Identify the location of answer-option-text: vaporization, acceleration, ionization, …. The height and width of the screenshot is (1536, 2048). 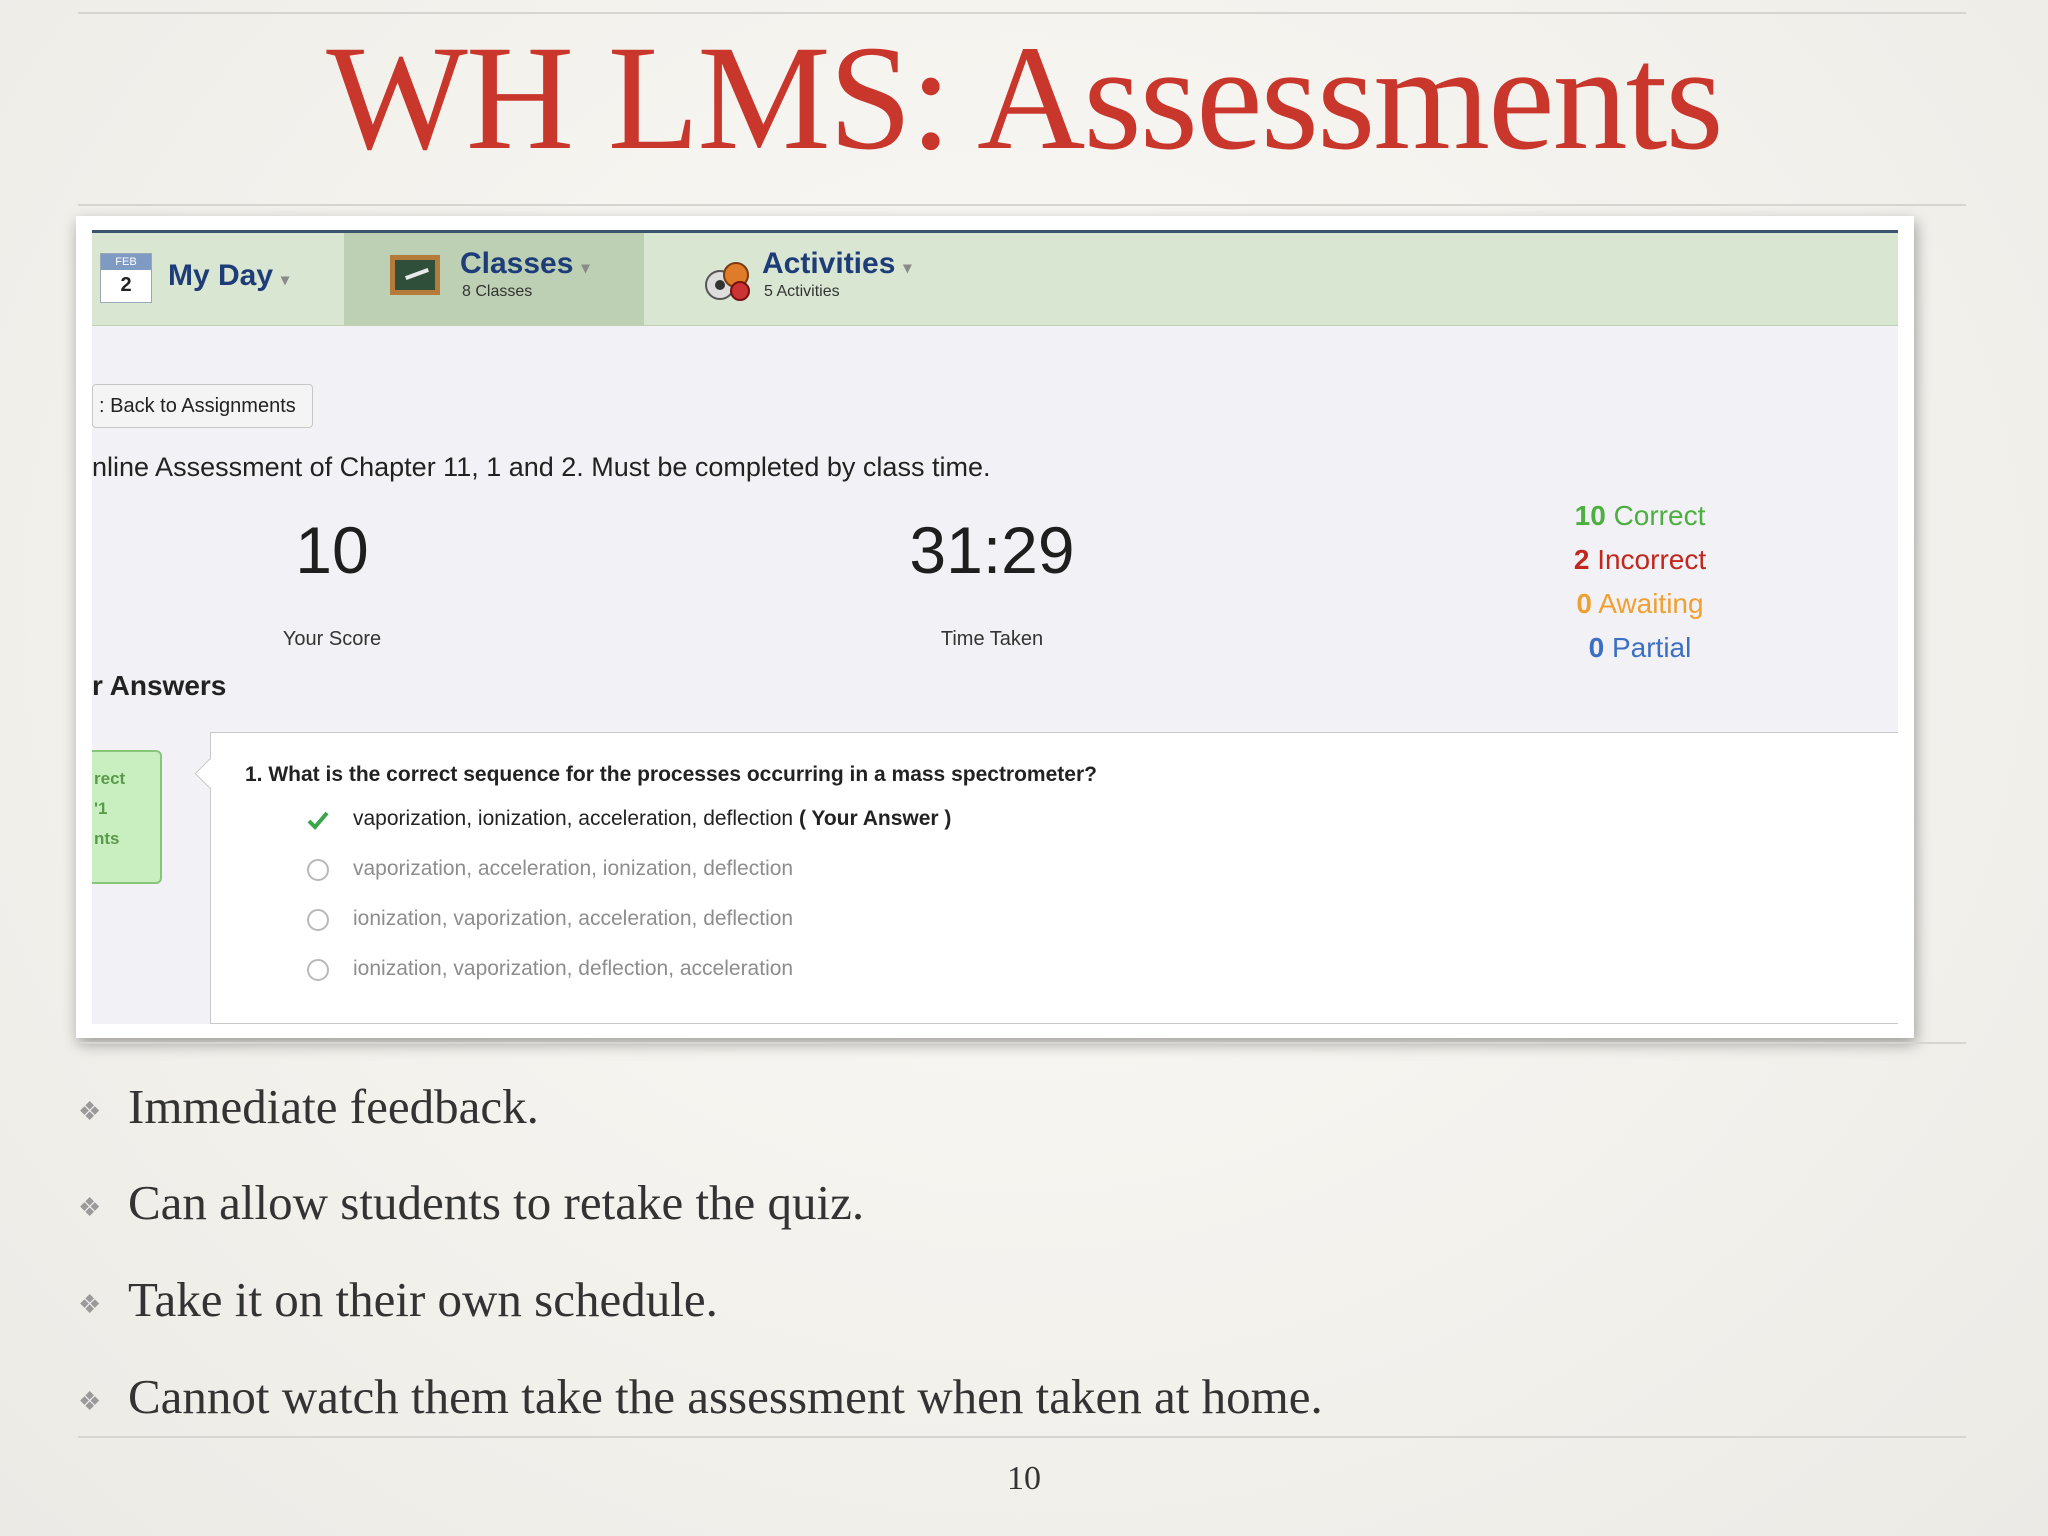
(573, 868).